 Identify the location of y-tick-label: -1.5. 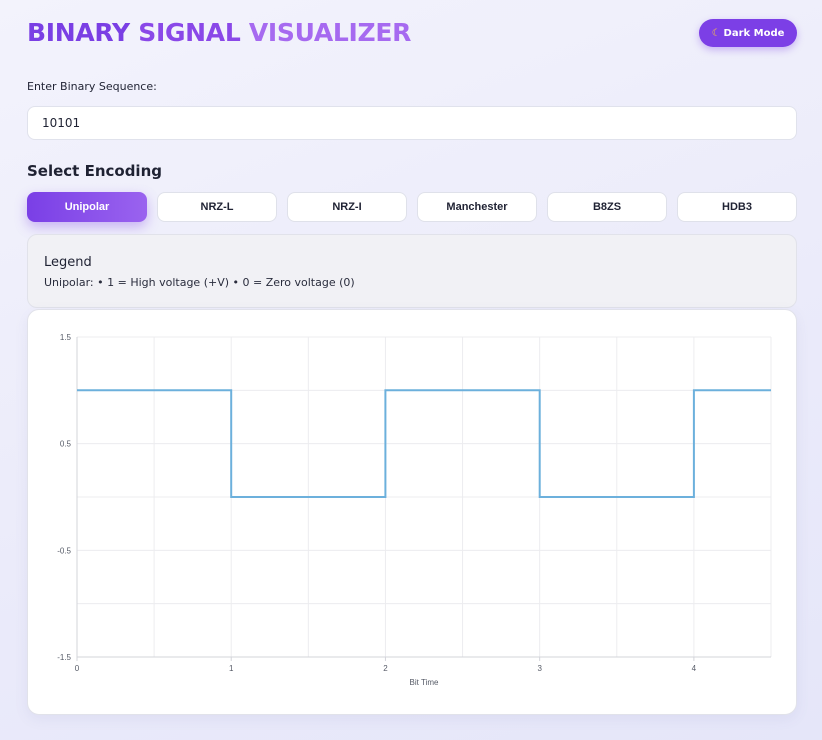
(64, 657).